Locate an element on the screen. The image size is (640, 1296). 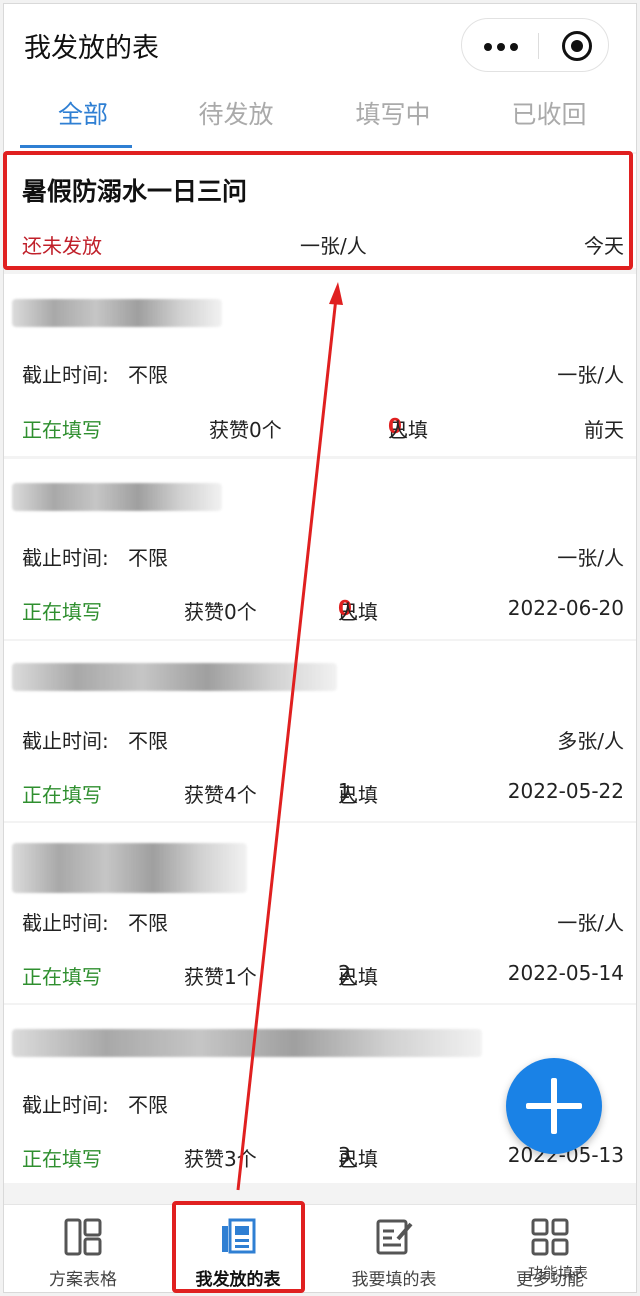
tab-collected: 已收回 is located at coordinates (549, 117).